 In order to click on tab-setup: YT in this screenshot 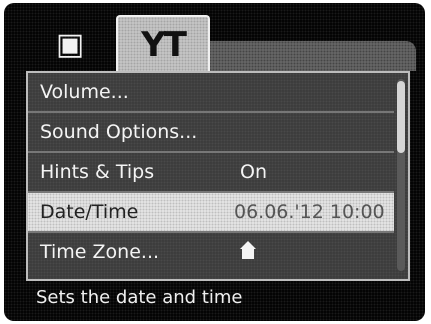, I will do `click(163, 44)`.